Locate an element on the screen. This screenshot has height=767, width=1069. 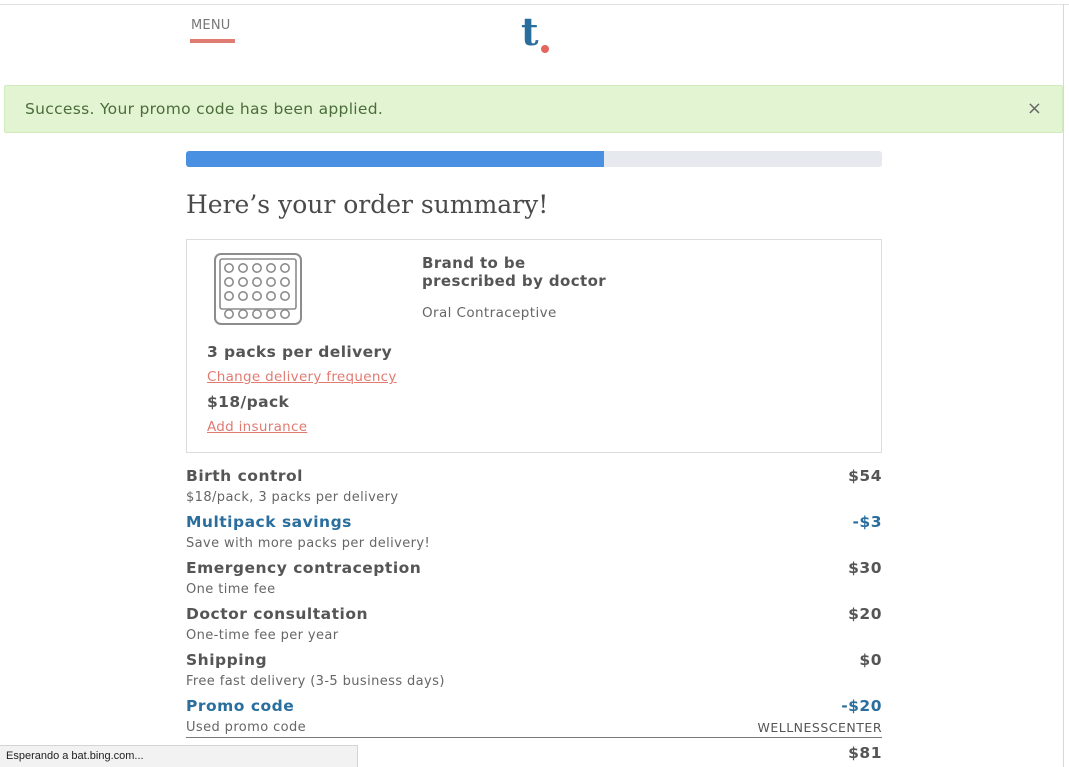
progress-fill is located at coordinates (395, 159).